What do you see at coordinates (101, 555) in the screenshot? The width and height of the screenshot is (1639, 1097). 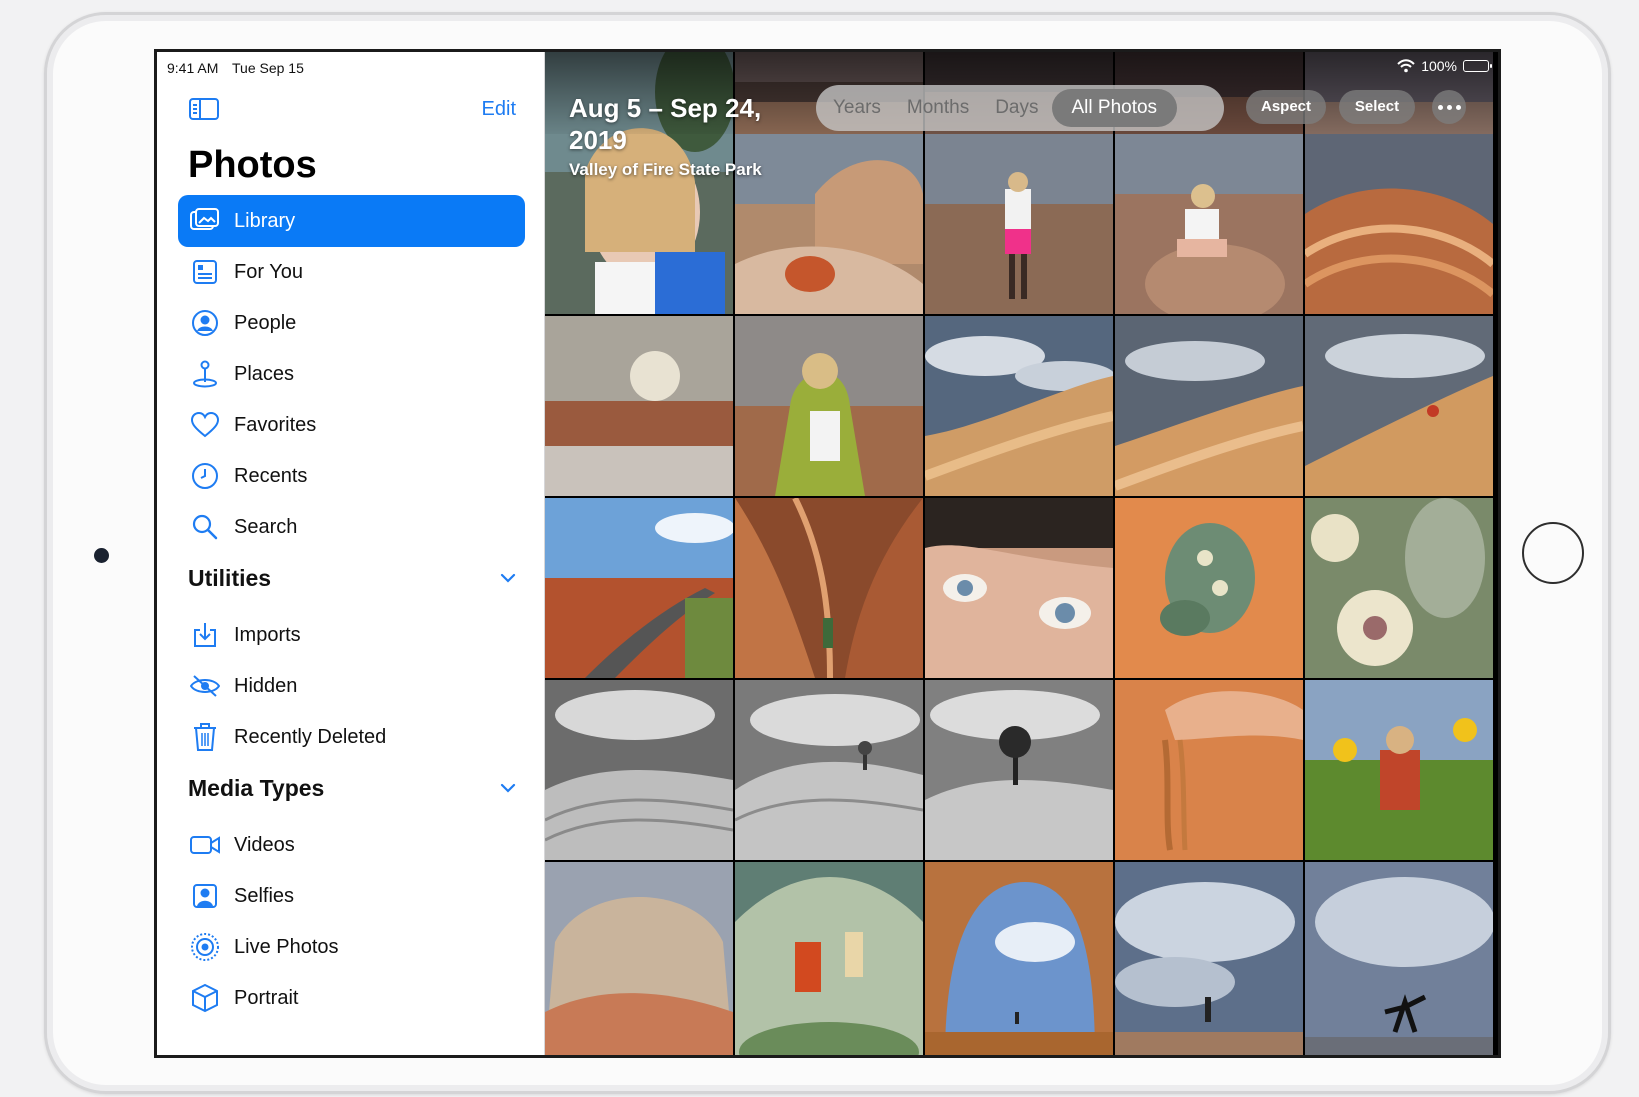 I see `front-camera` at bounding box center [101, 555].